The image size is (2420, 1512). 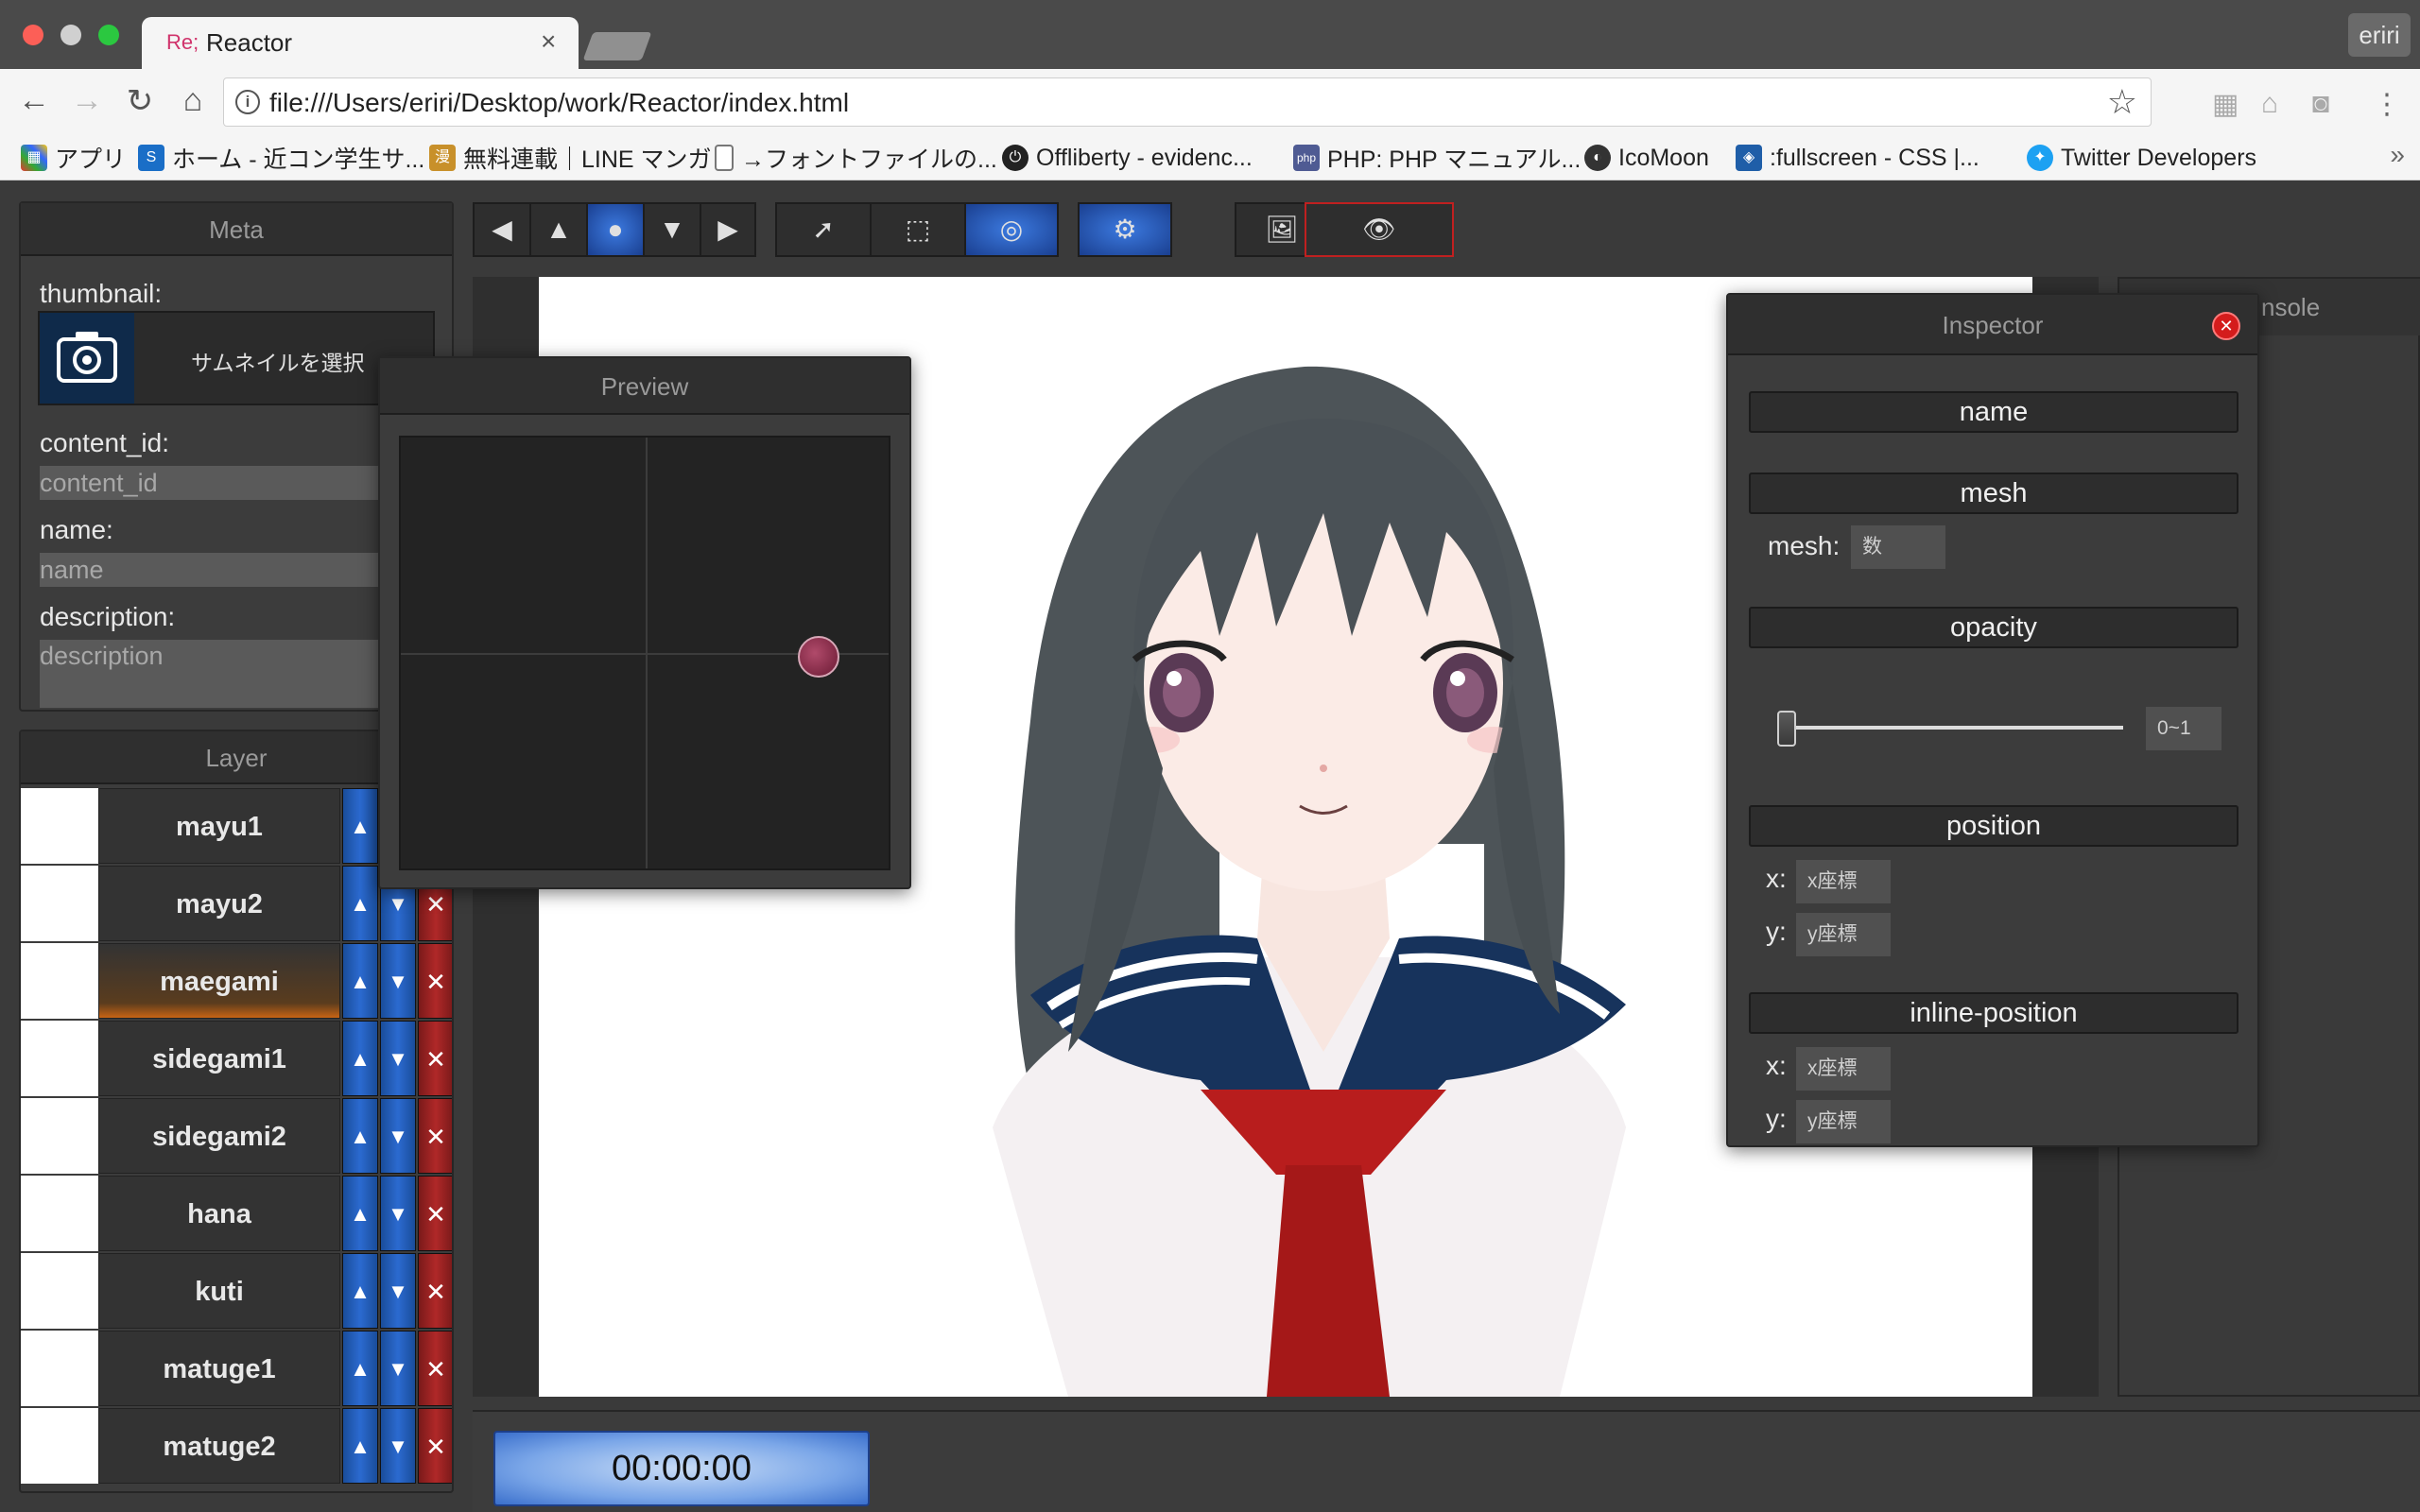 I want to click on layer-row: sidegami2 ▲ ▼ ✕, so click(x=236, y=1137).